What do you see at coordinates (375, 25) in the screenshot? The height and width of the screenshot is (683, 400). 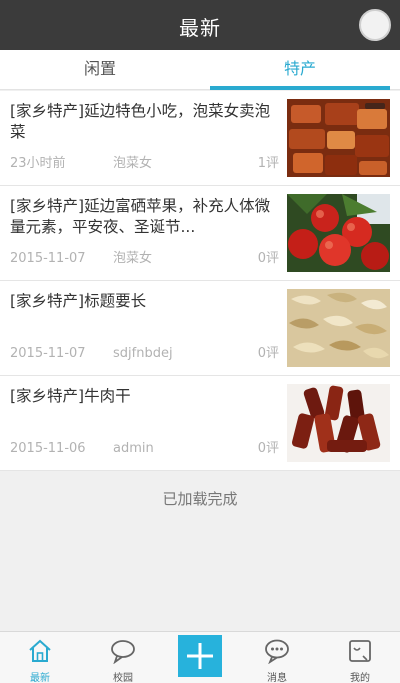 I see `avatar` at bounding box center [375, 25].